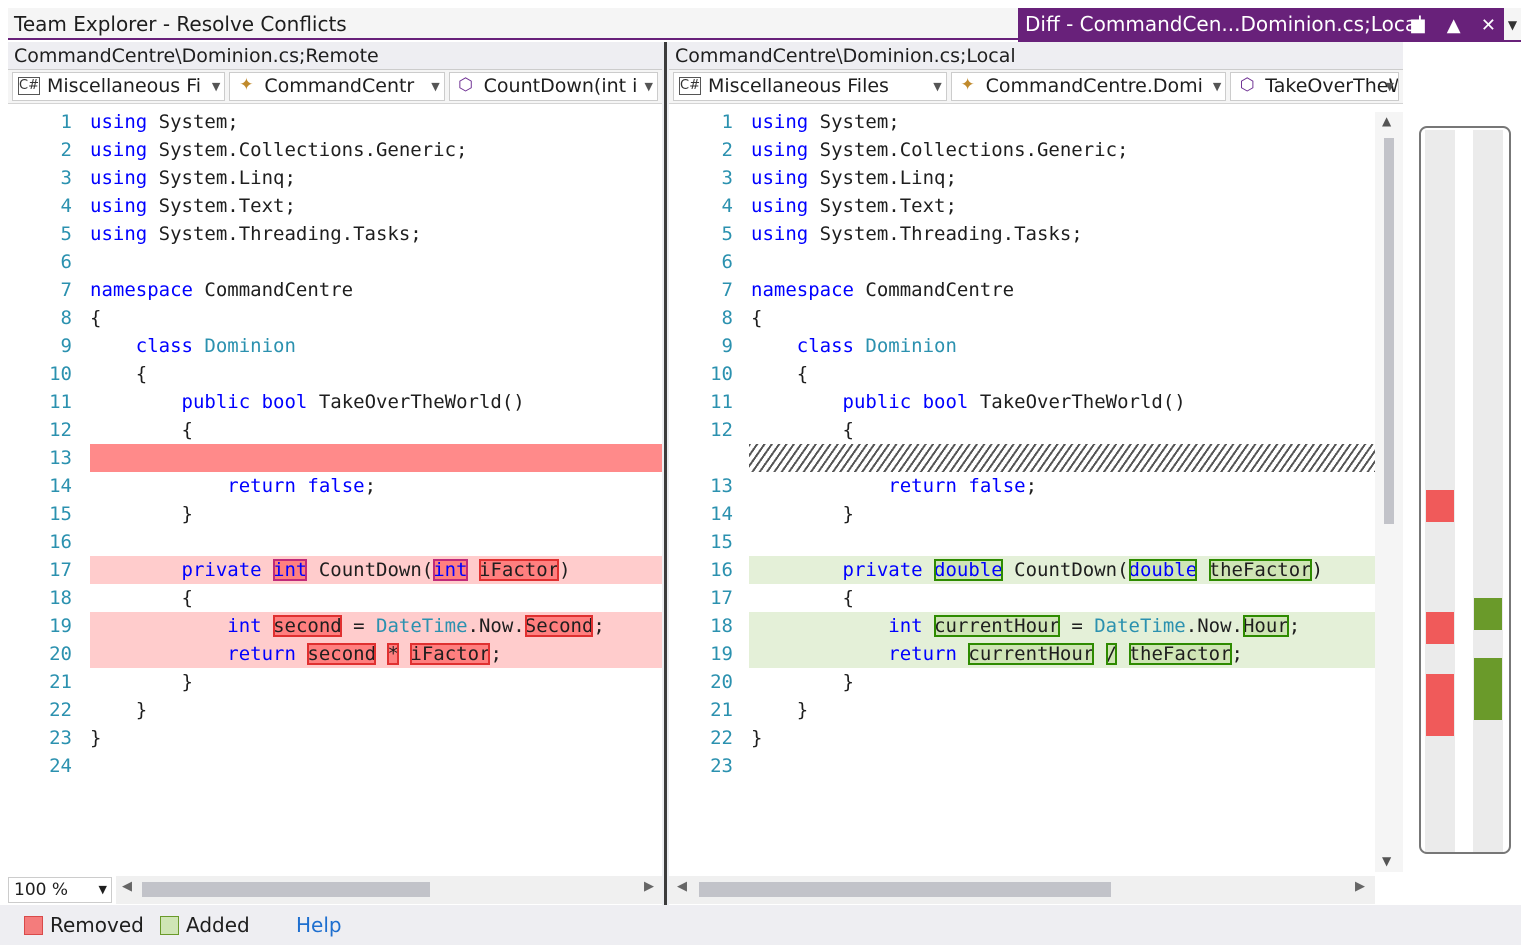 Image resolution: width=1521 pixels, height=945 pixels. What do you see at coordinates (1454, 26) in the screenshot?
I see `keep-open-icon: ▲` at bounding box center [1454, 26].